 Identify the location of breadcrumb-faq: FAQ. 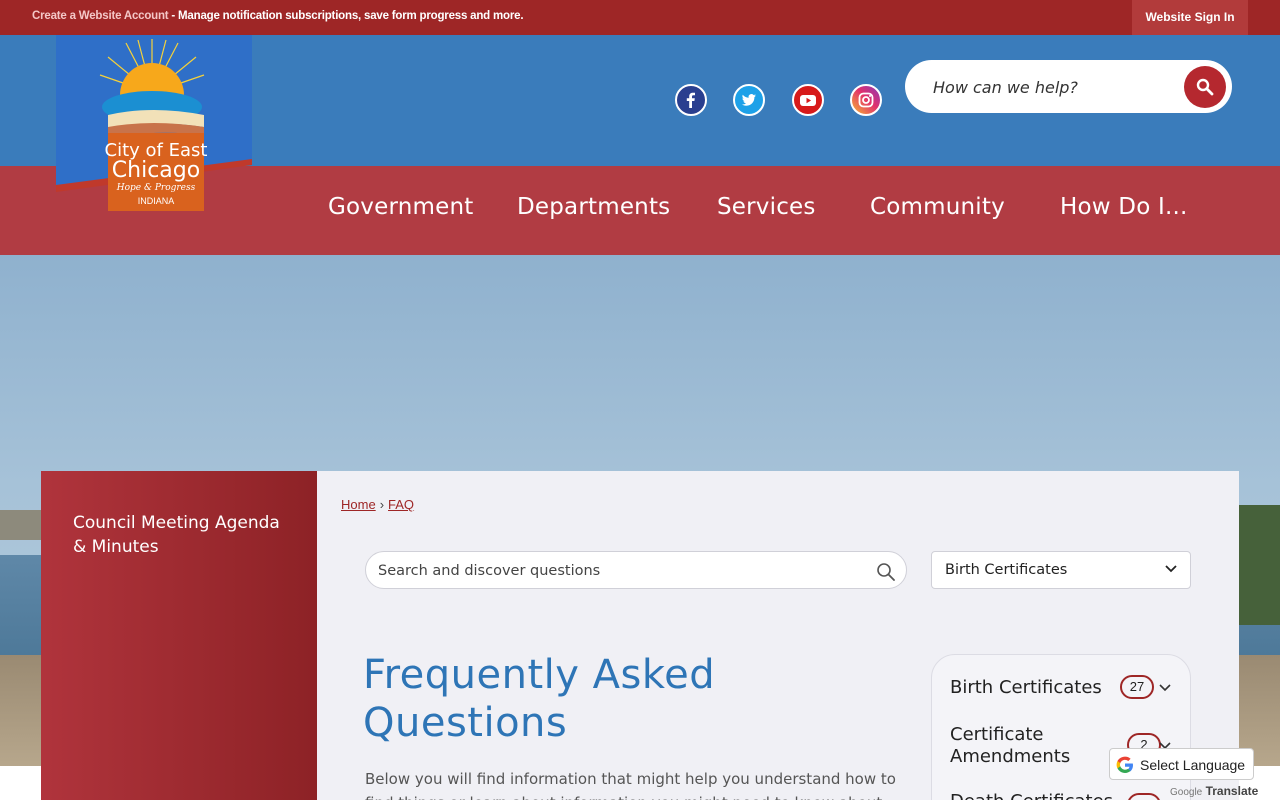
(401, 504).